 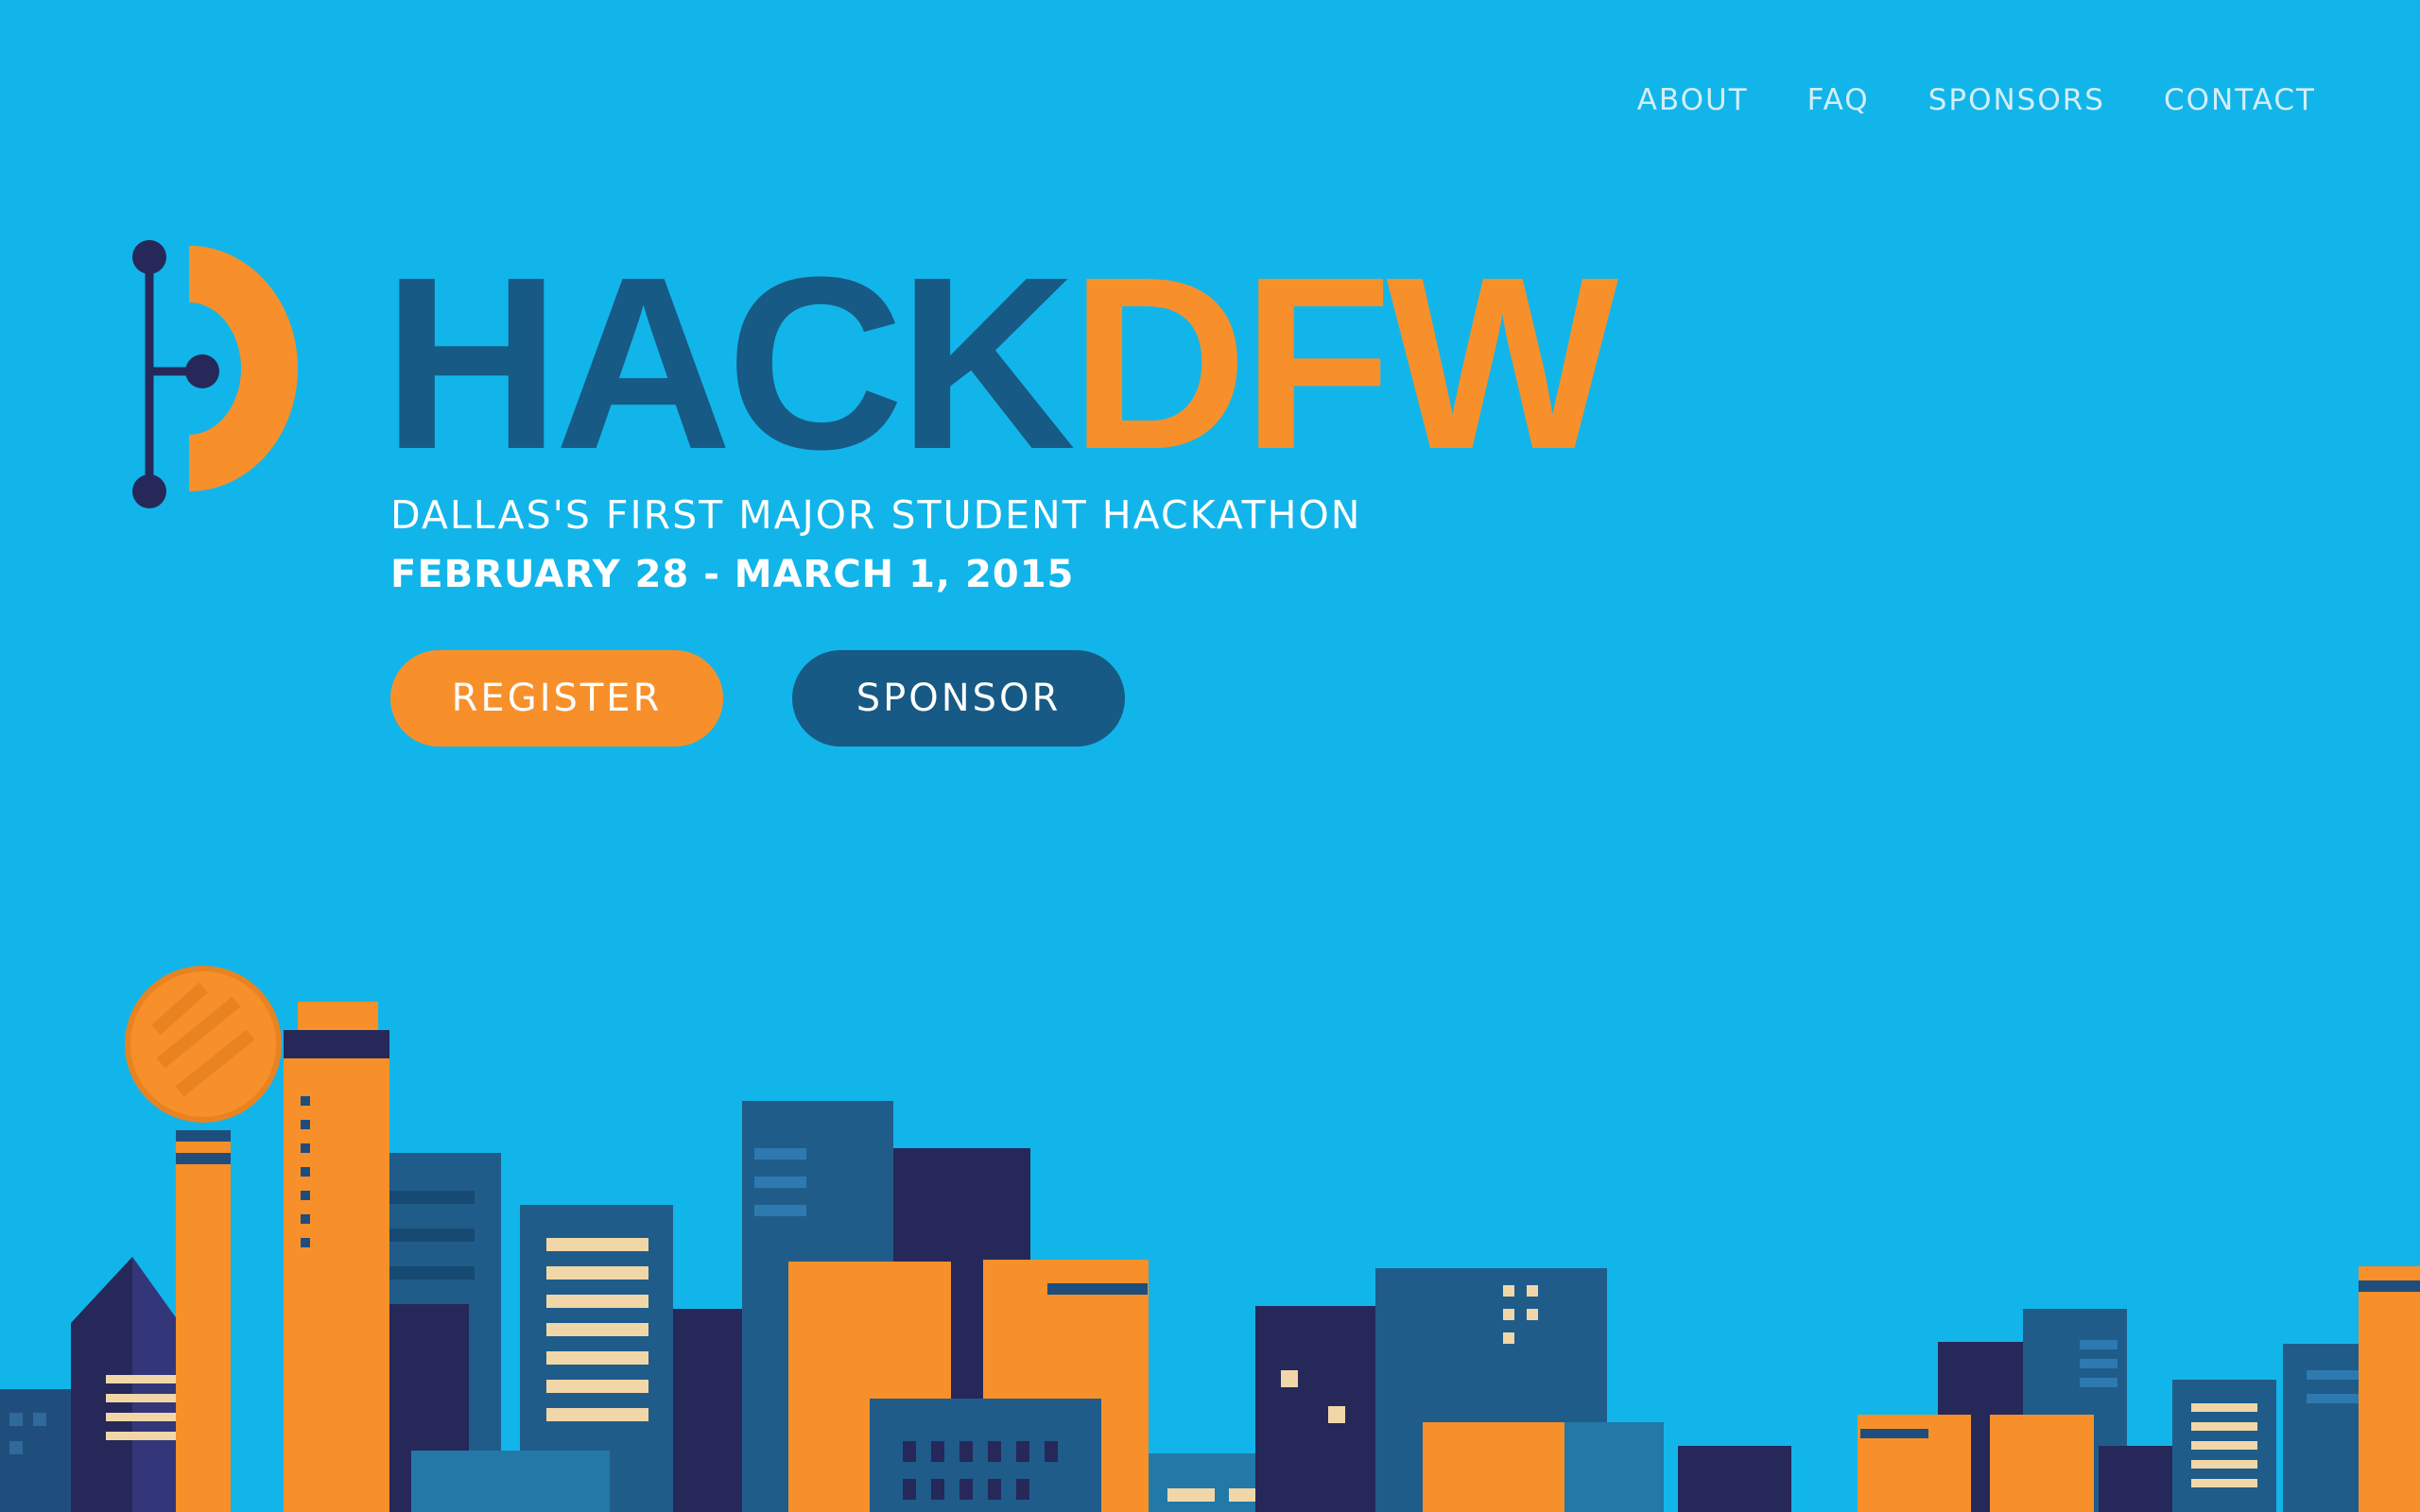 What do you see at coordinates (557, 698) in the screenshot?
I see `register-button: REGISTER` at bounding box center [557, 698].